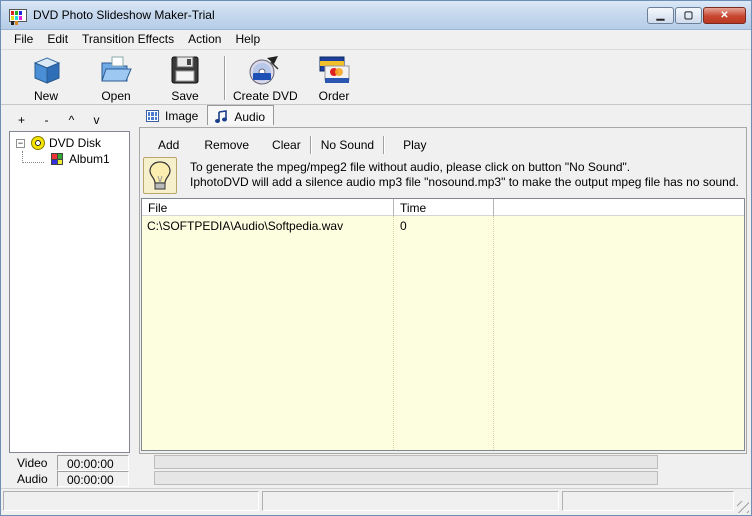 Image resolution: width=752 pixels, height=516 pixels. Describe the element at coordinates (20, 143) in the screenshot. I see `collapse-icon: −` at that location.